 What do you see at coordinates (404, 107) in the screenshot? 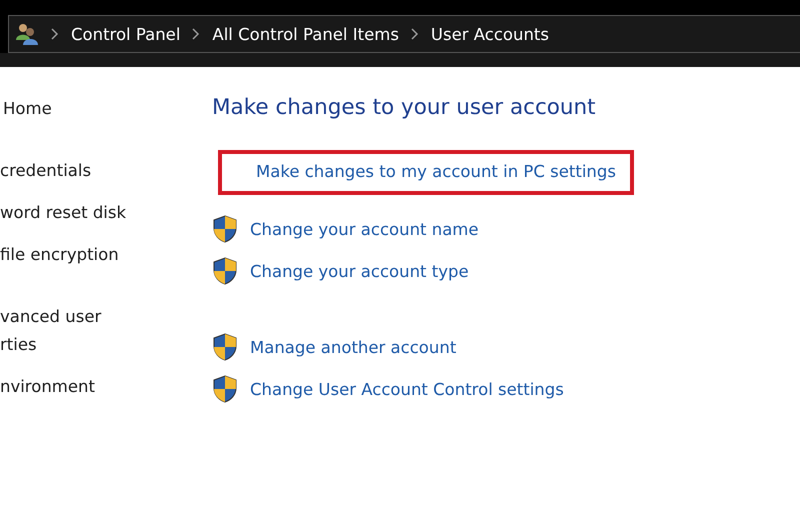
I see `page-title: Make changes to your user account` at bounding box center [404, 107].